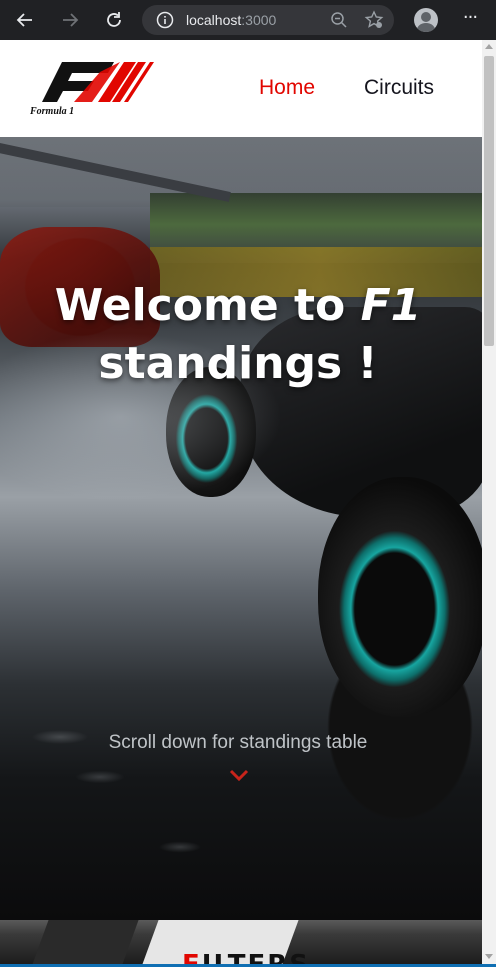 The image size is (496, 967). I want to click on forward-arrow-icon, so click(70, 20).